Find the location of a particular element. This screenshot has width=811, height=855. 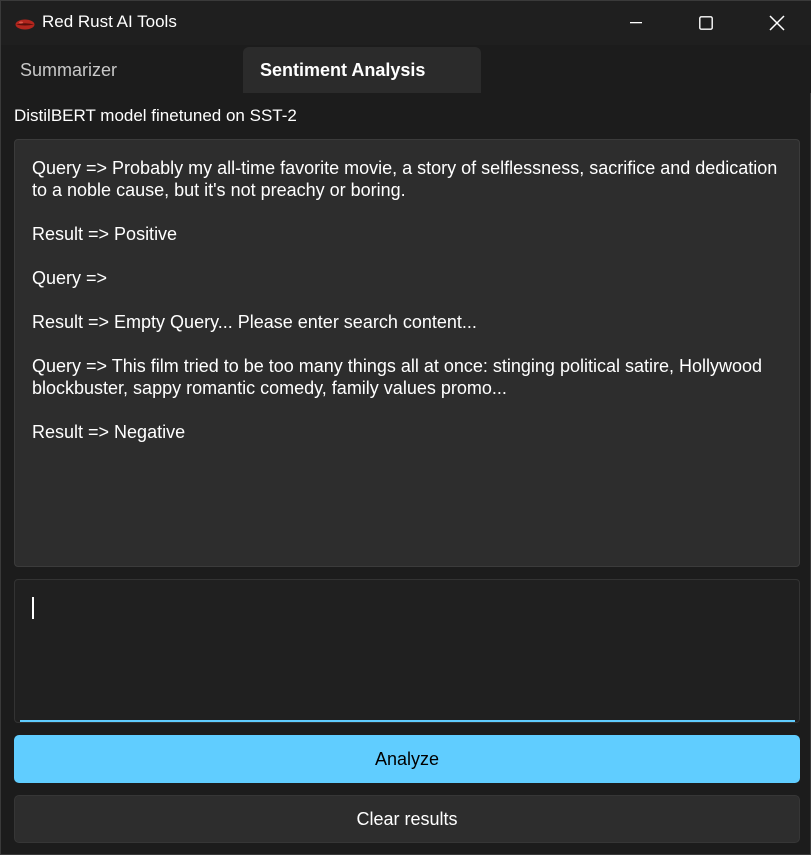

tab-sentiment-analysis: Sentiment Analysis is located at coordinates (362, 70).